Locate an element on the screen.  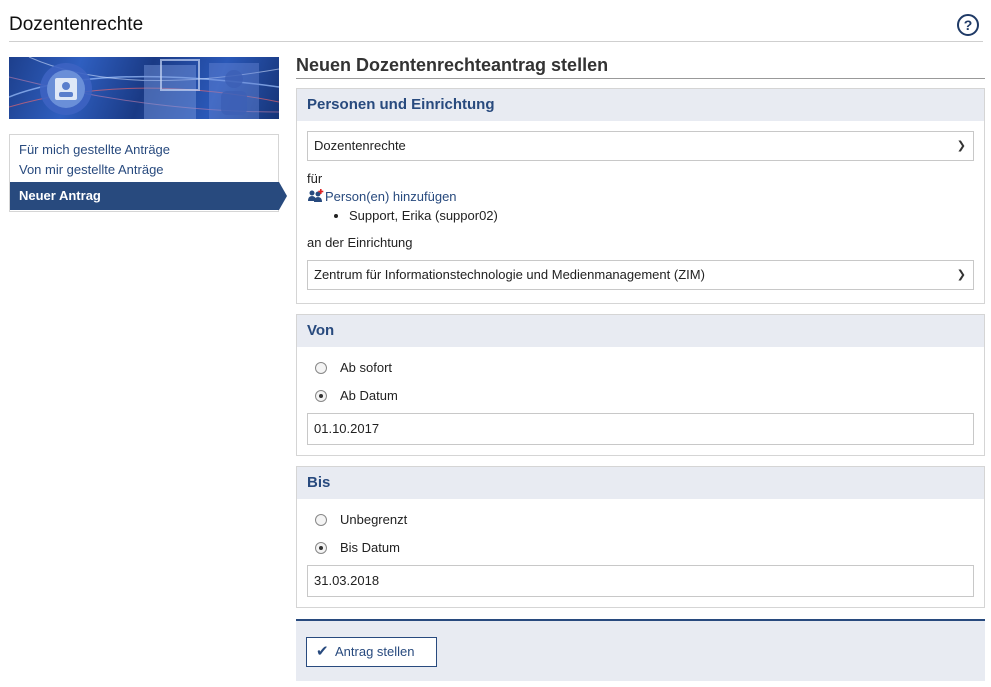
von-ab-datum-option: Ab Datum is located at coordinates (640, 396).